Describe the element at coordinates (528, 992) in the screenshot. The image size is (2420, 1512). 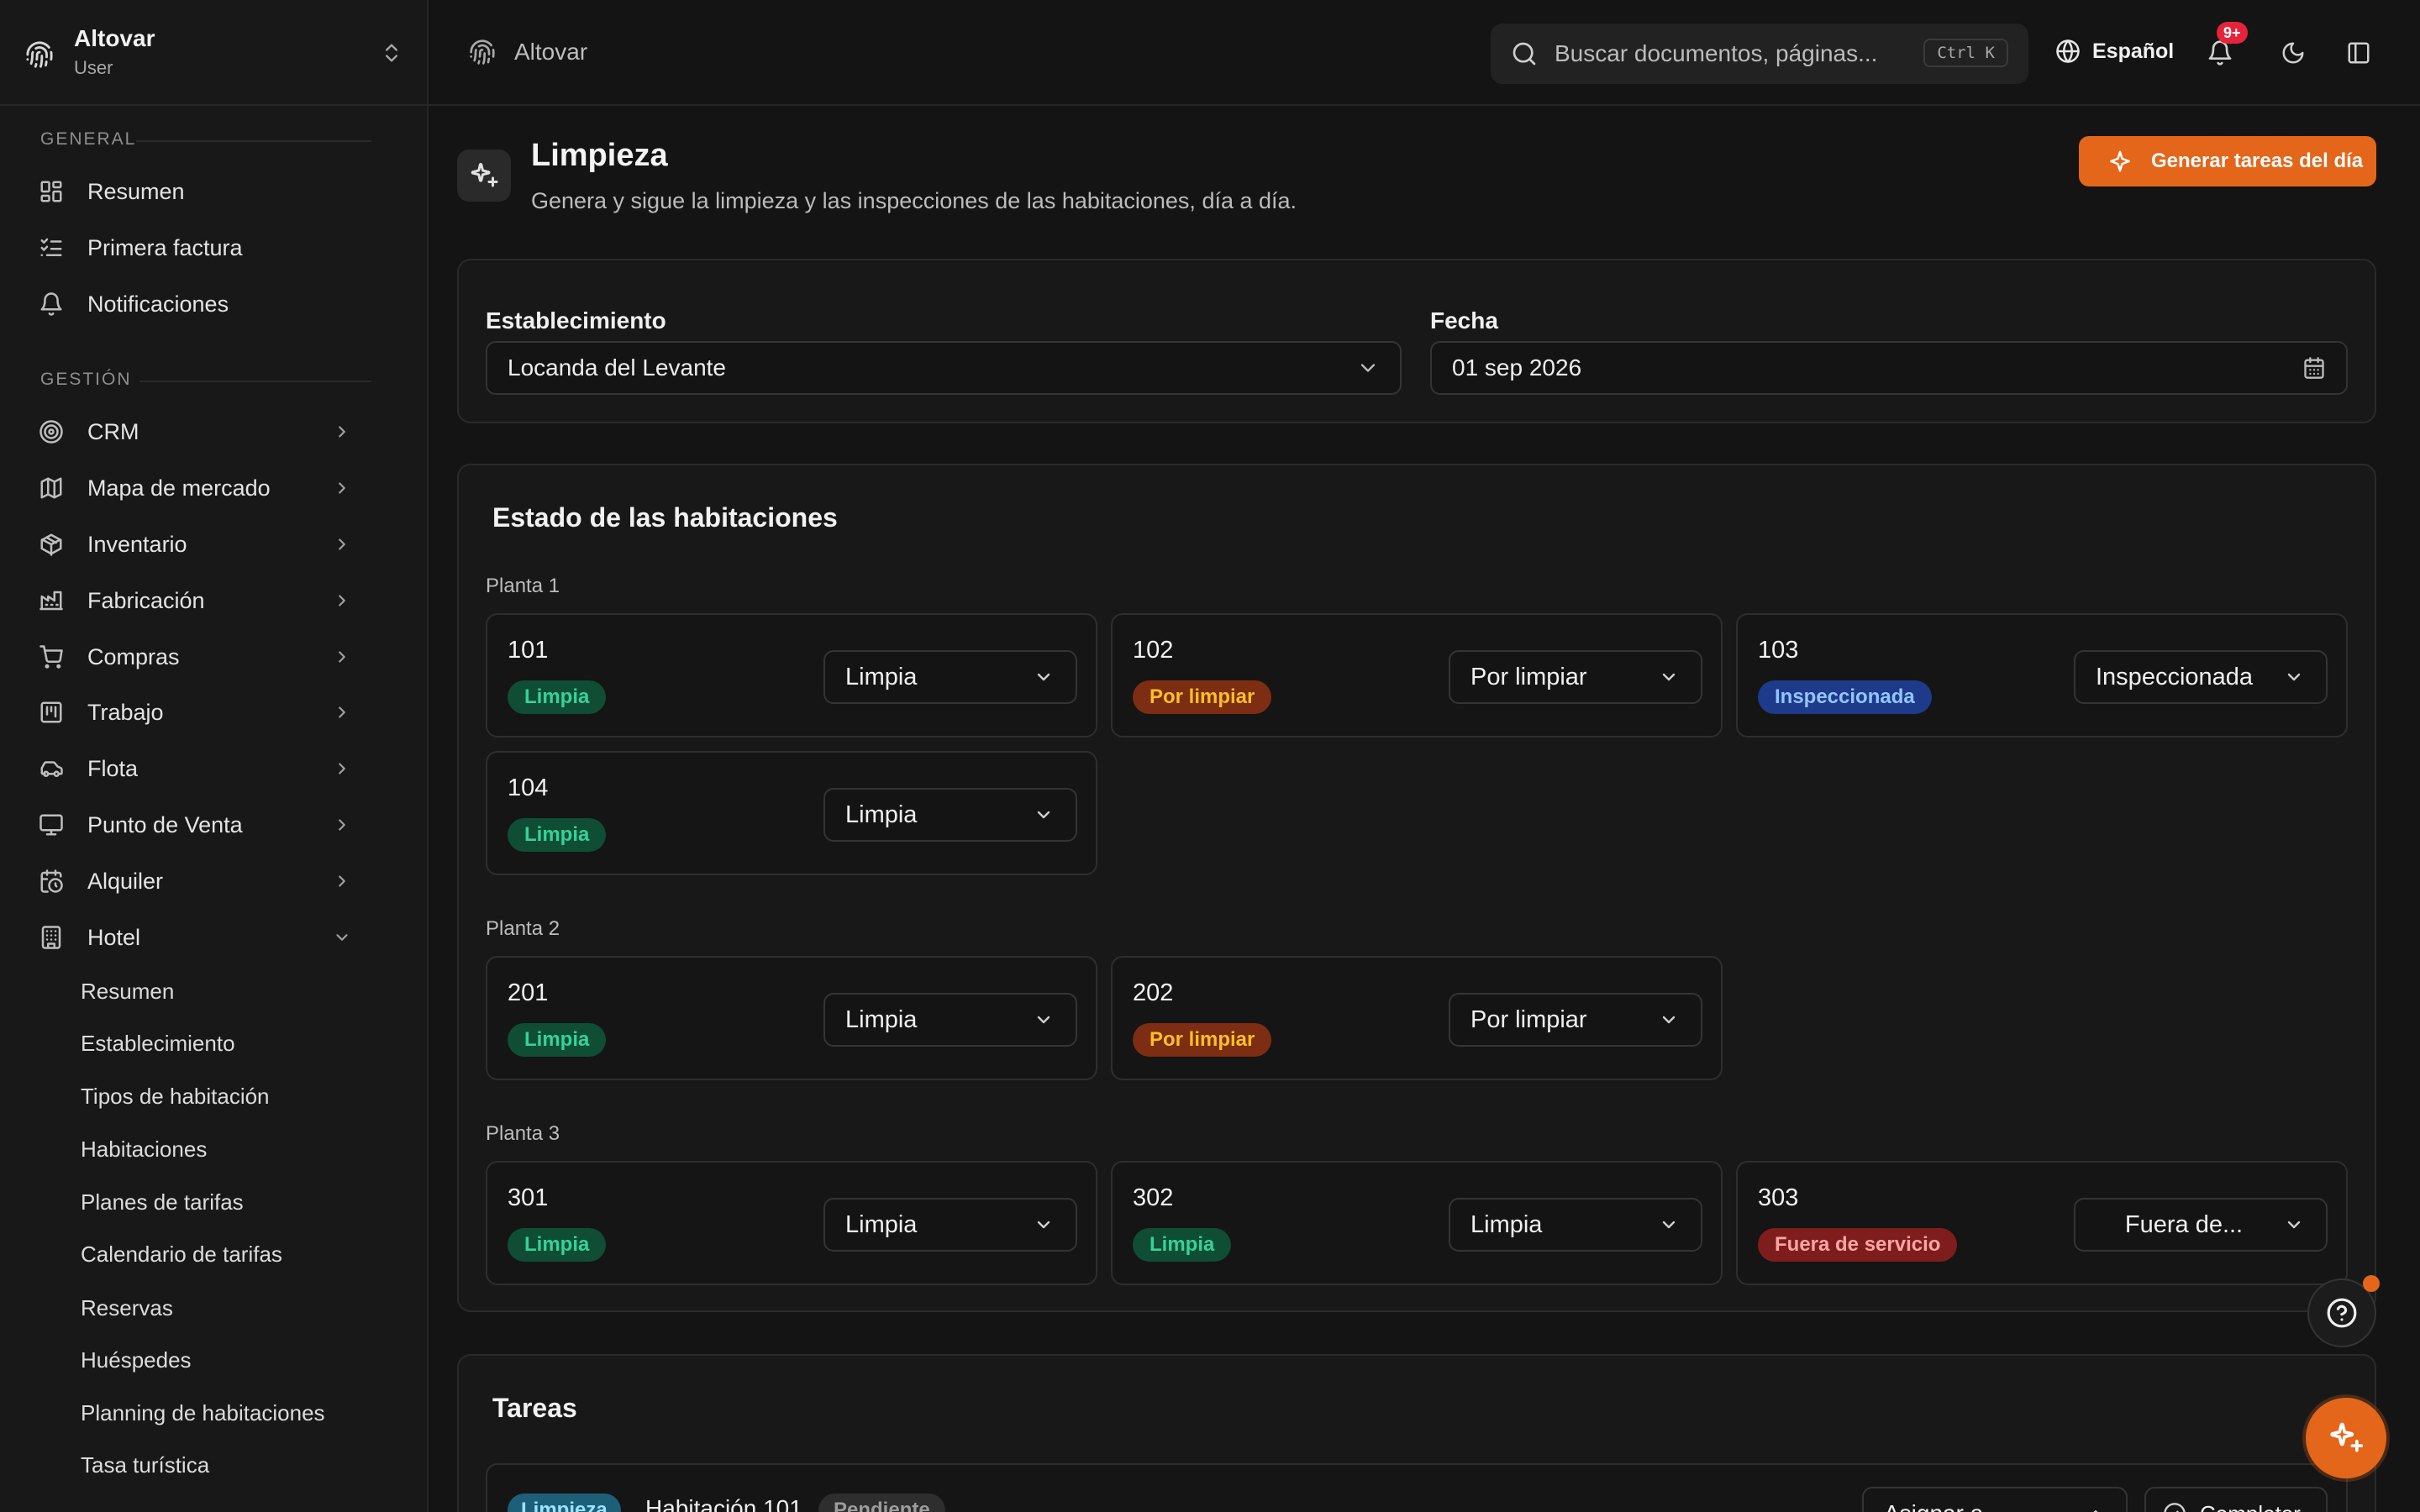
I see `room-number: 201` at that location.